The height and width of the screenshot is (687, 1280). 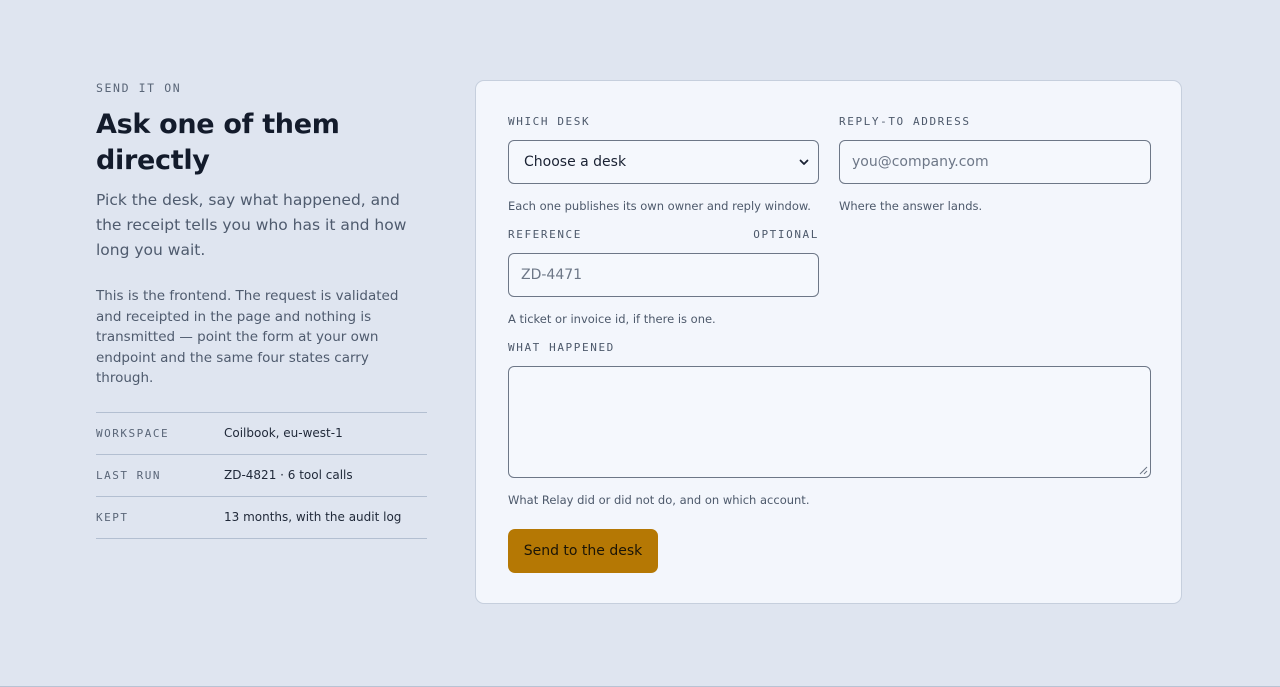 What do you see at coordinates (218, 142) in the screenshot?
I see `page-title: Ask one of them directly` at bounding box center [218, 142].